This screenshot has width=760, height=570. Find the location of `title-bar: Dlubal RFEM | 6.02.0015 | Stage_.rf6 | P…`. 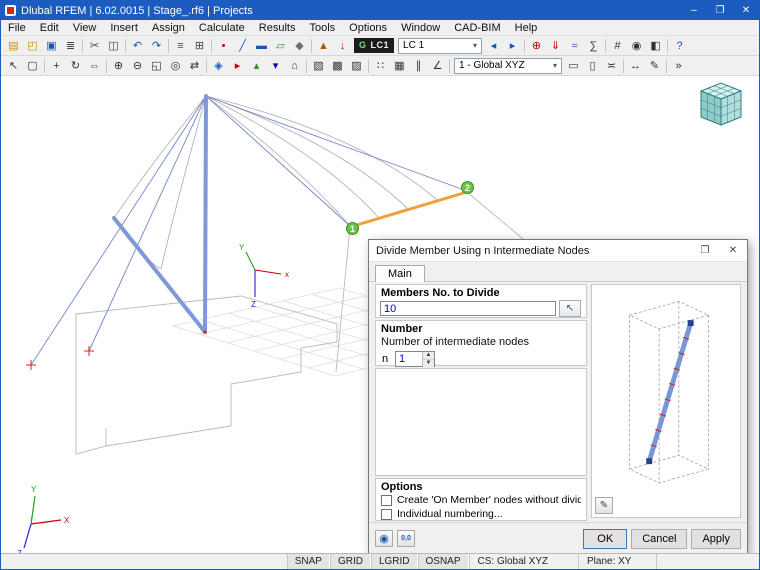

title-bar: Dlubal RFEM | 6.02.0015 | Stage_.rf6 | P… is located at coordinates (380, 10).